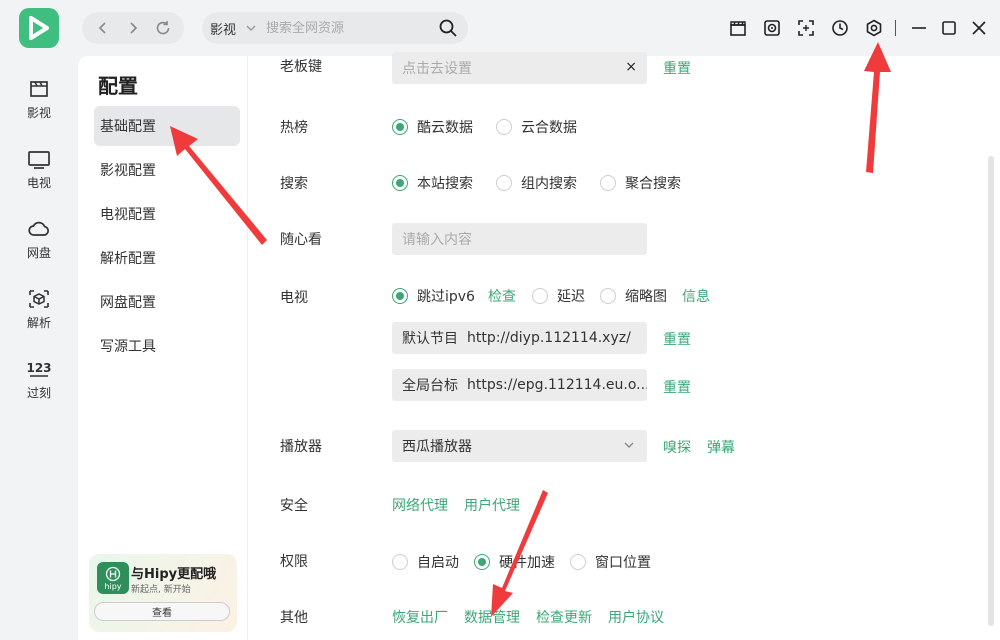 This screenshot has height=640, width=1000. Describe the element at coordinates (677, 447) in the screenshot. I see `player-sniff-link: 嗅探` at that location.